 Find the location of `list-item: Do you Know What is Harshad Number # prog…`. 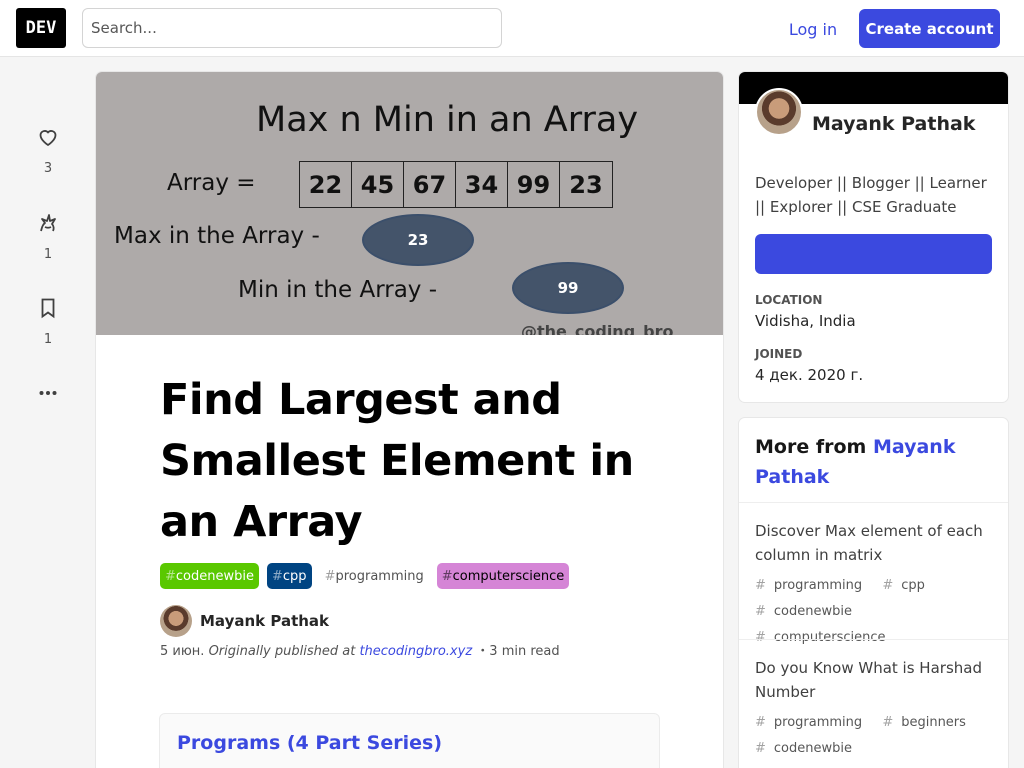

list-item: Do you Know What is Harshad Number # prog… is located at coordinates (873, 703).